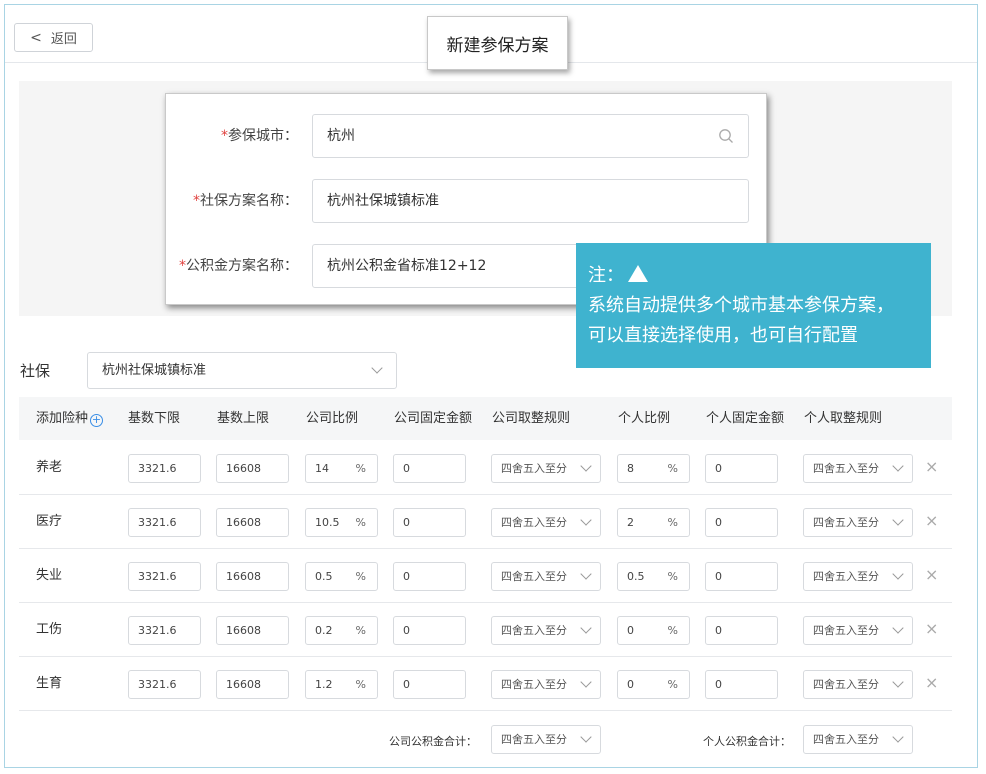  I want to click on plus-circle-icon: +, so click(97, 420).